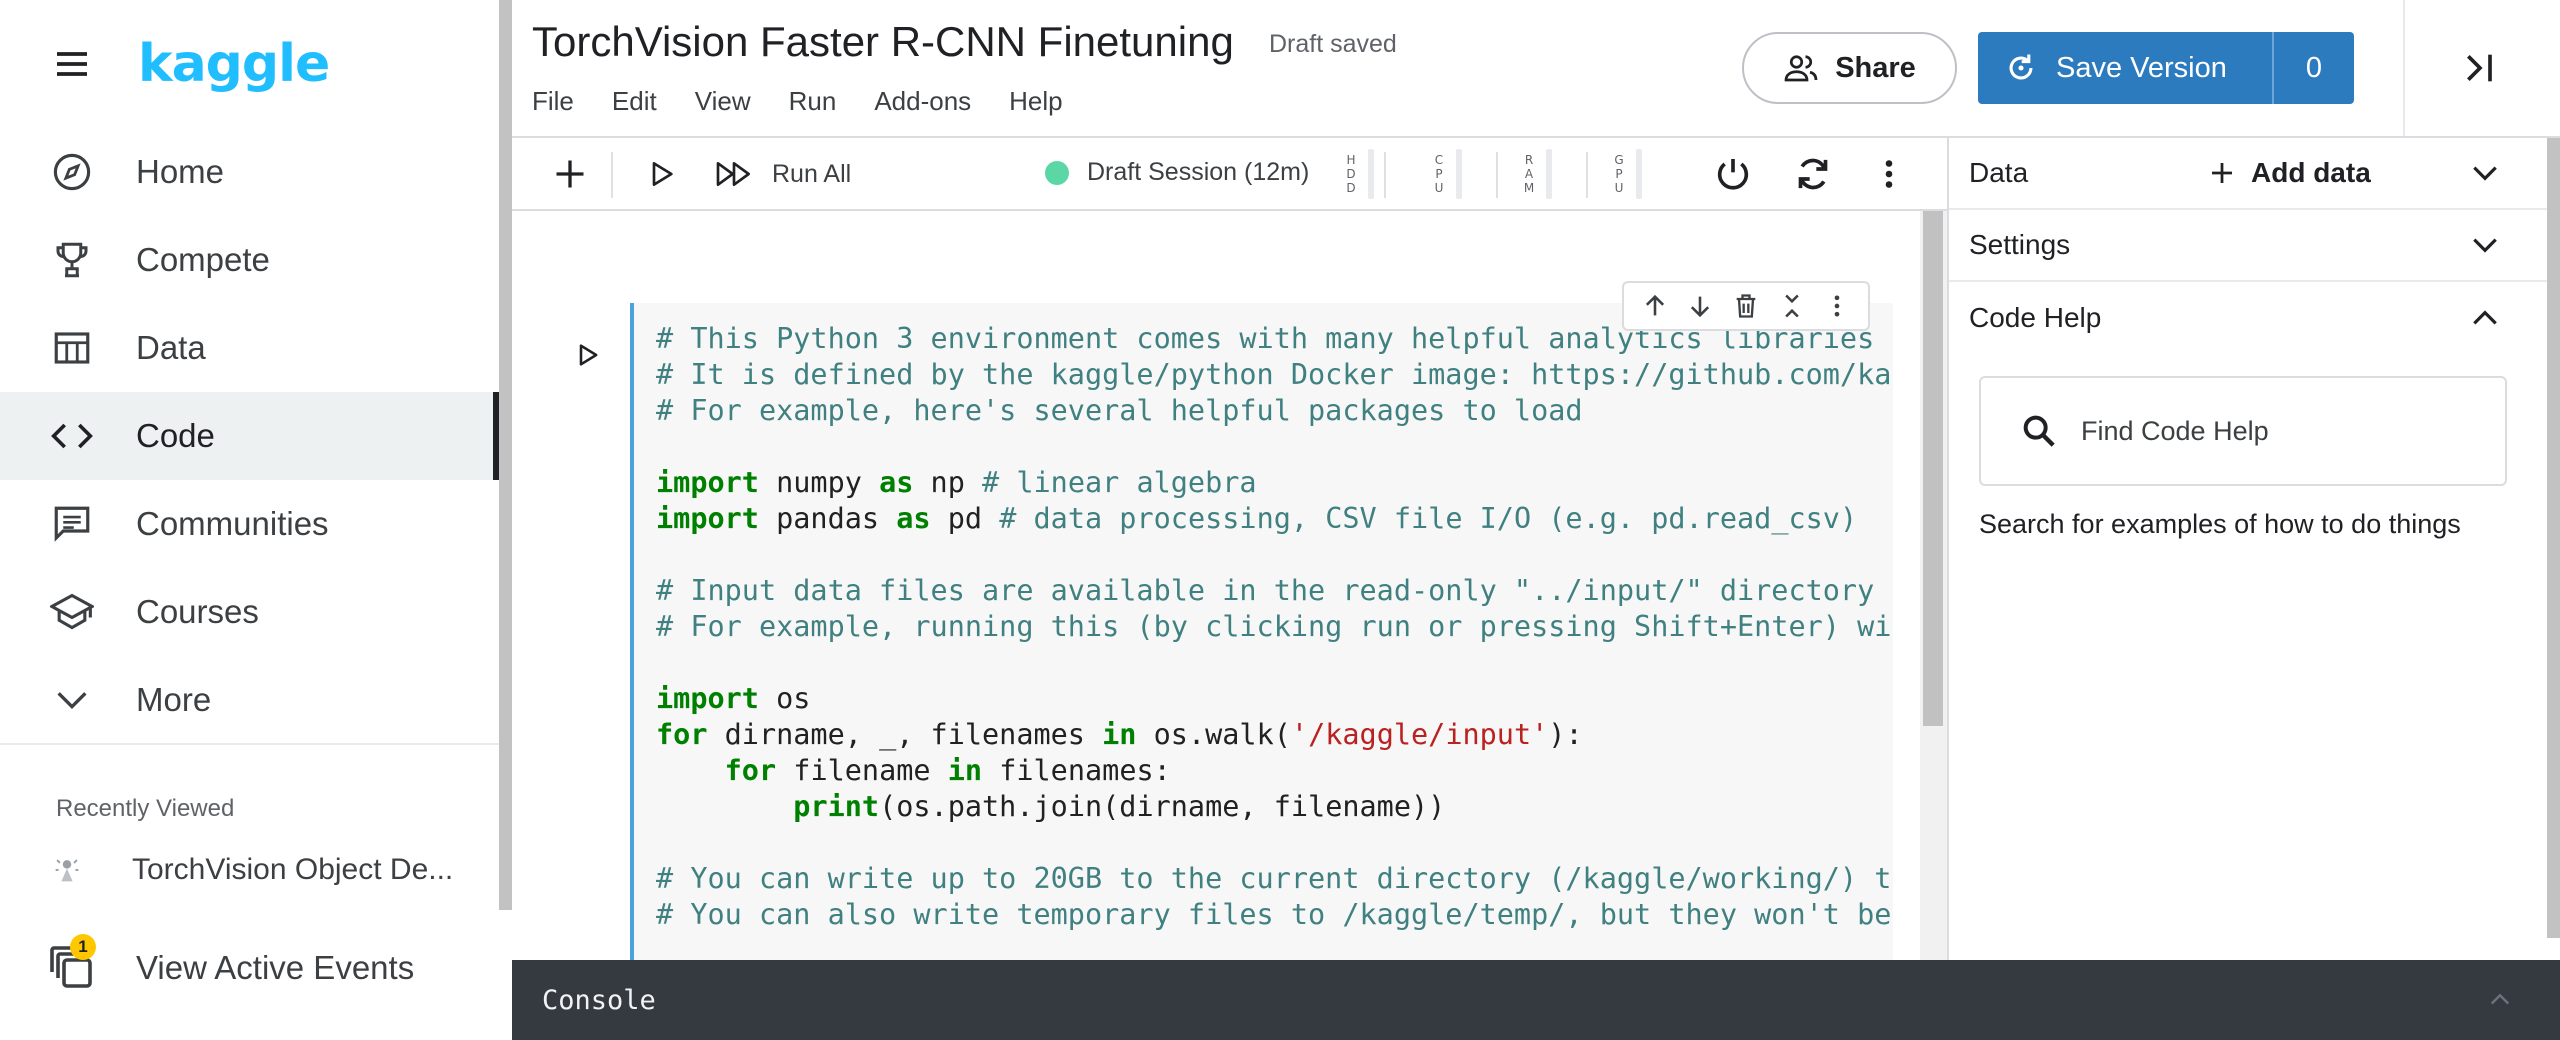 This screenshot has width=2560, height=1040. What do you see at coordinates (2021, 68) in the screenshot?
I see `save-refresh-icon` at bounding box center [2021, 68].